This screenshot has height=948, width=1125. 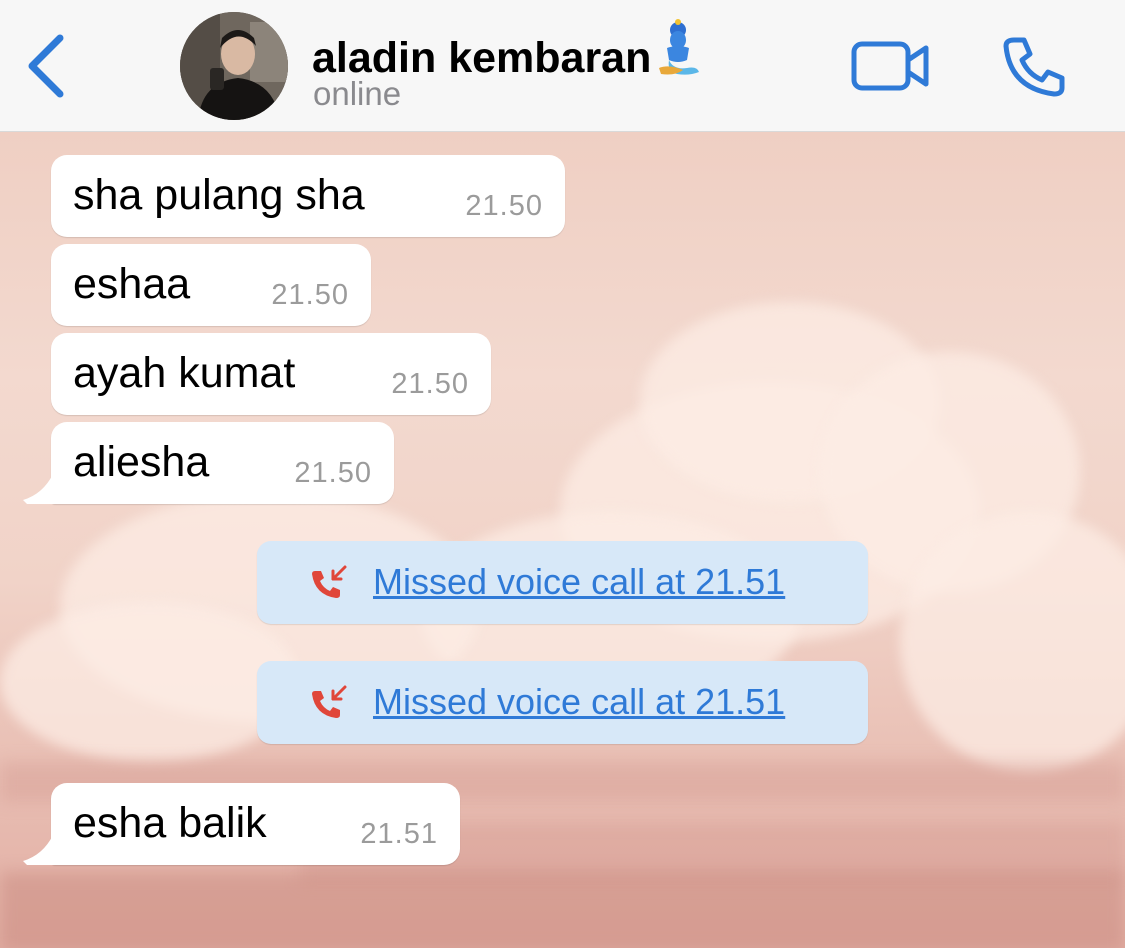 I want to click on contact-status: online, so click(x=357, y=93).